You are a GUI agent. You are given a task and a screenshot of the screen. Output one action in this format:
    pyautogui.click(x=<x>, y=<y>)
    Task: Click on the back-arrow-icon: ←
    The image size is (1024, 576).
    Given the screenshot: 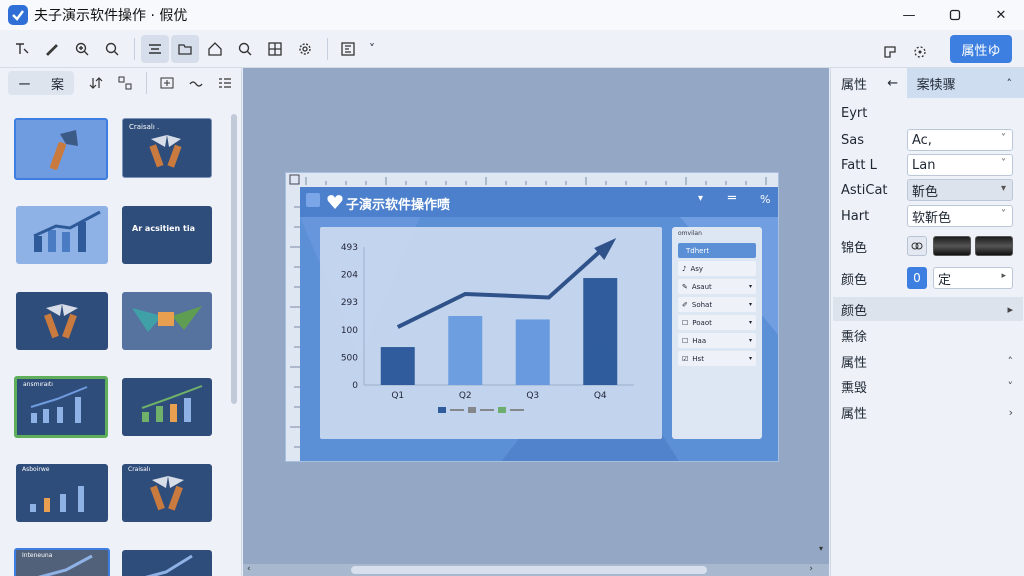 What is the action you would take?
    pyautogui.click(x=893, y=83)
    